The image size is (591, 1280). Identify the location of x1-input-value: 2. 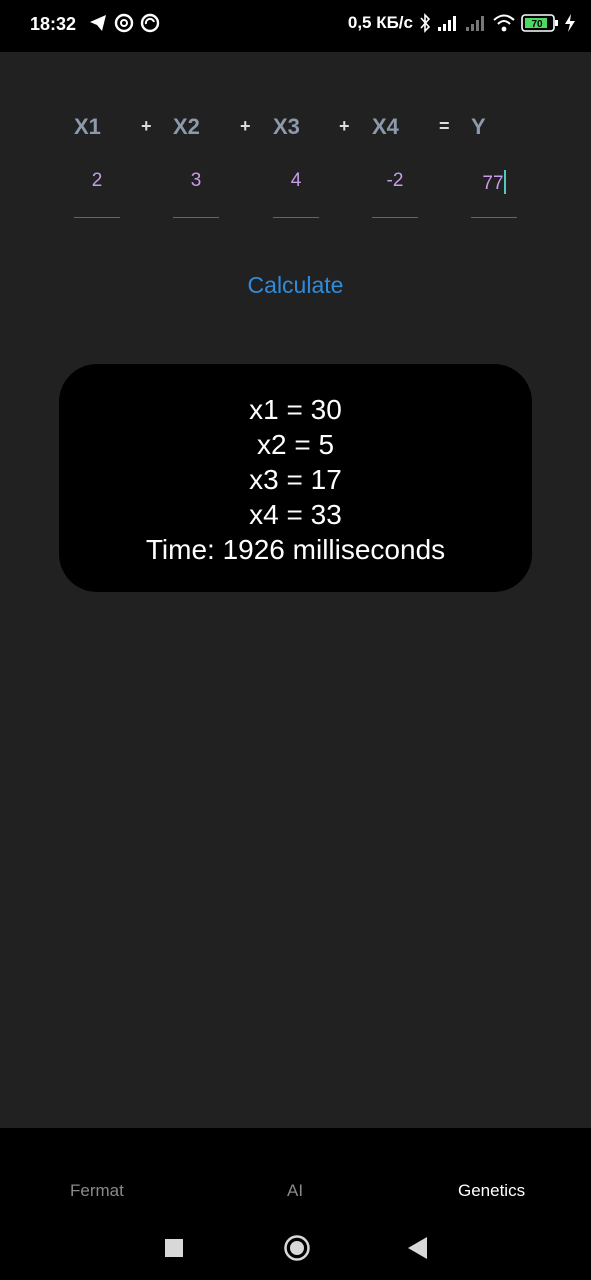
(97, 180).